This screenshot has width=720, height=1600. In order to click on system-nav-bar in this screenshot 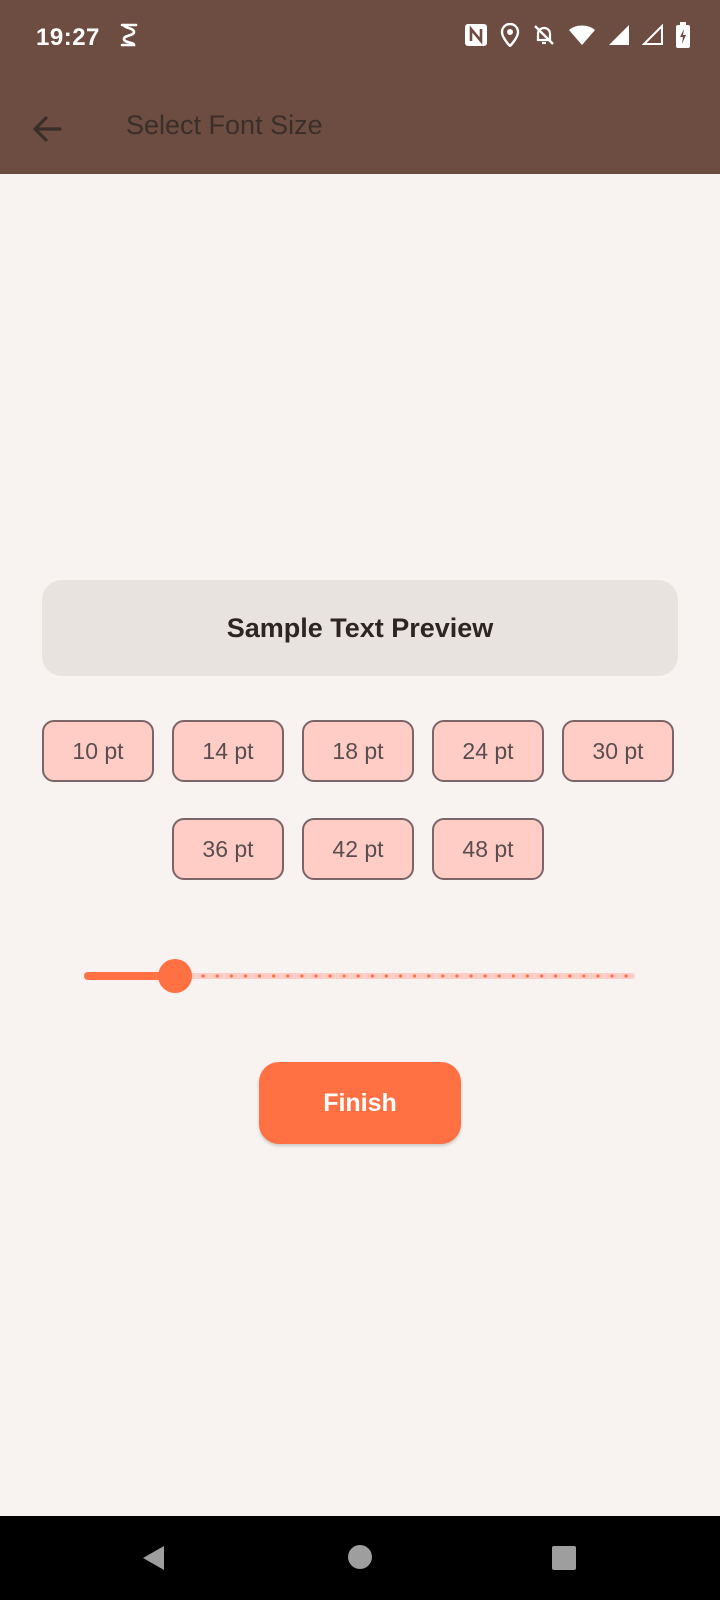, I will do `click(360, 1558)`.